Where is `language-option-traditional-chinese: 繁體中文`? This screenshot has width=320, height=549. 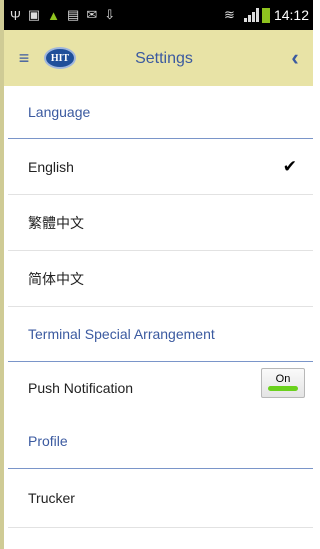 language-option-traditional-chinese: 繁體中文 is located at coordinates (160, 222).